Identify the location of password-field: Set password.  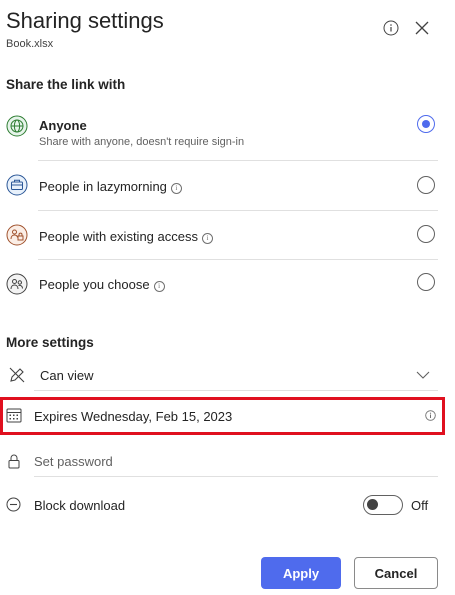
(222, 462).